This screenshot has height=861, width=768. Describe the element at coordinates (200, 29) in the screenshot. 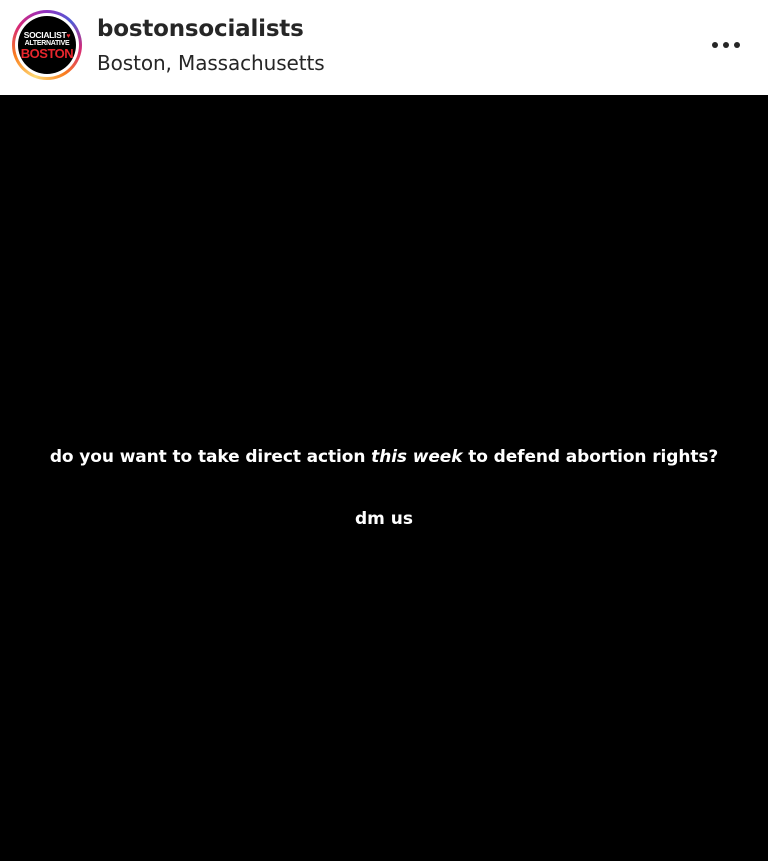

I see `username-link: bostonsocialists` at that location.